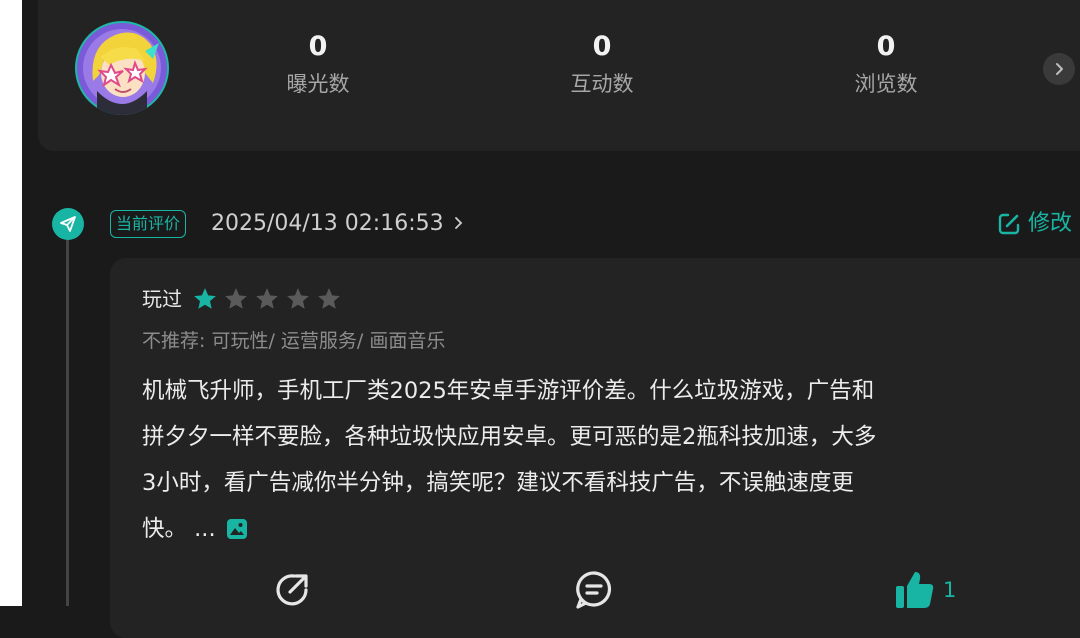  I want to click on user-avatar, so click(122, 68).